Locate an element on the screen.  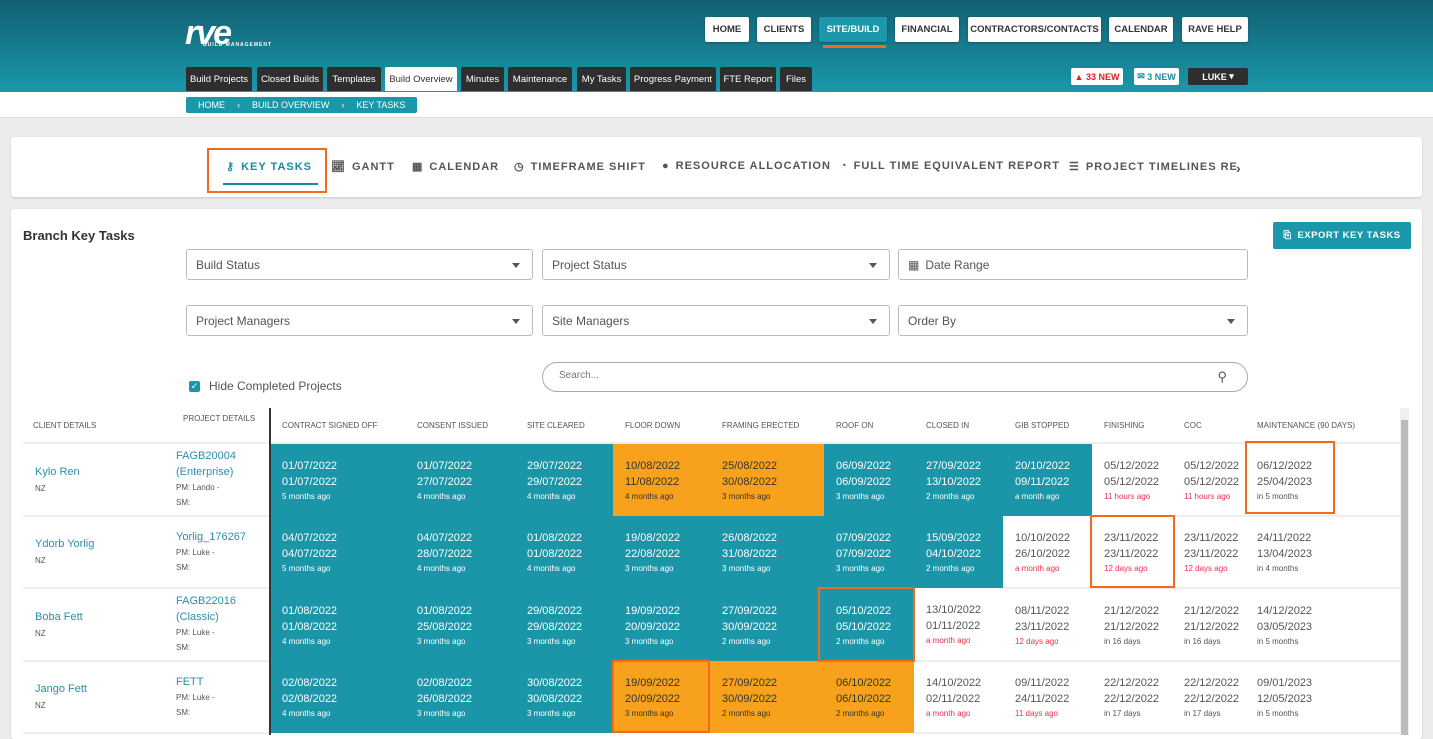
task-cell: 29/07/2022 29/07/2022 4 months ago is located at coordinates (564, 479).